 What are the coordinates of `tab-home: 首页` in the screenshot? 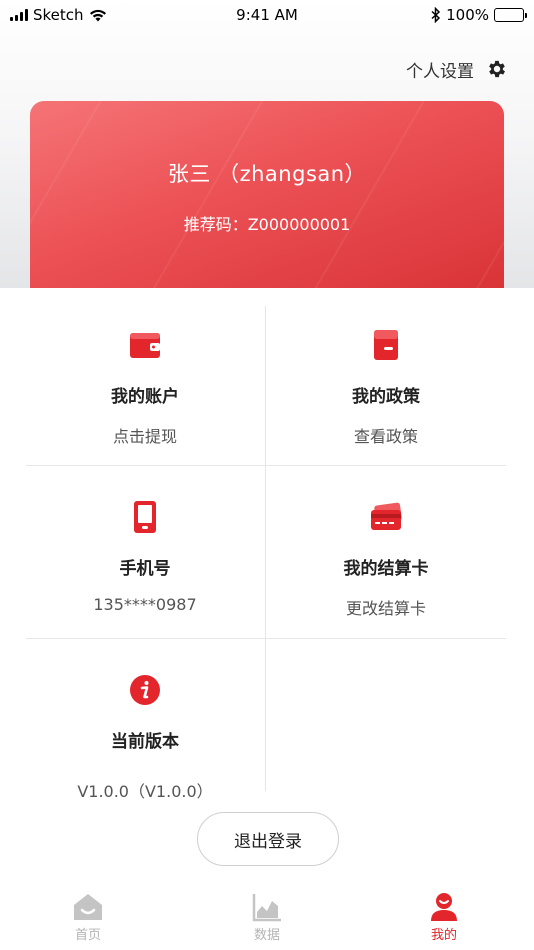 It's located at (88, 917).